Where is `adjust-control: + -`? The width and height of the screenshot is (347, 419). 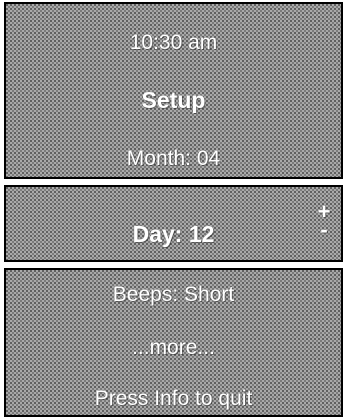
adjust-control: + - is located at coordinates (324, 221).